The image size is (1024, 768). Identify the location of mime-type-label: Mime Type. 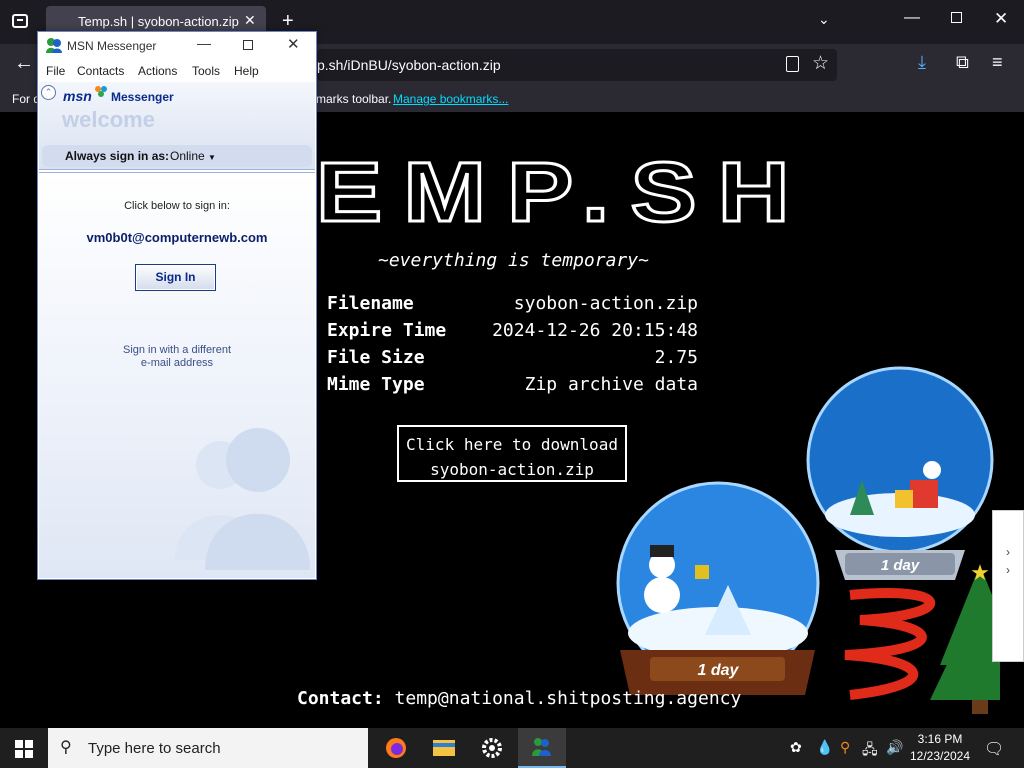
(376, 384).